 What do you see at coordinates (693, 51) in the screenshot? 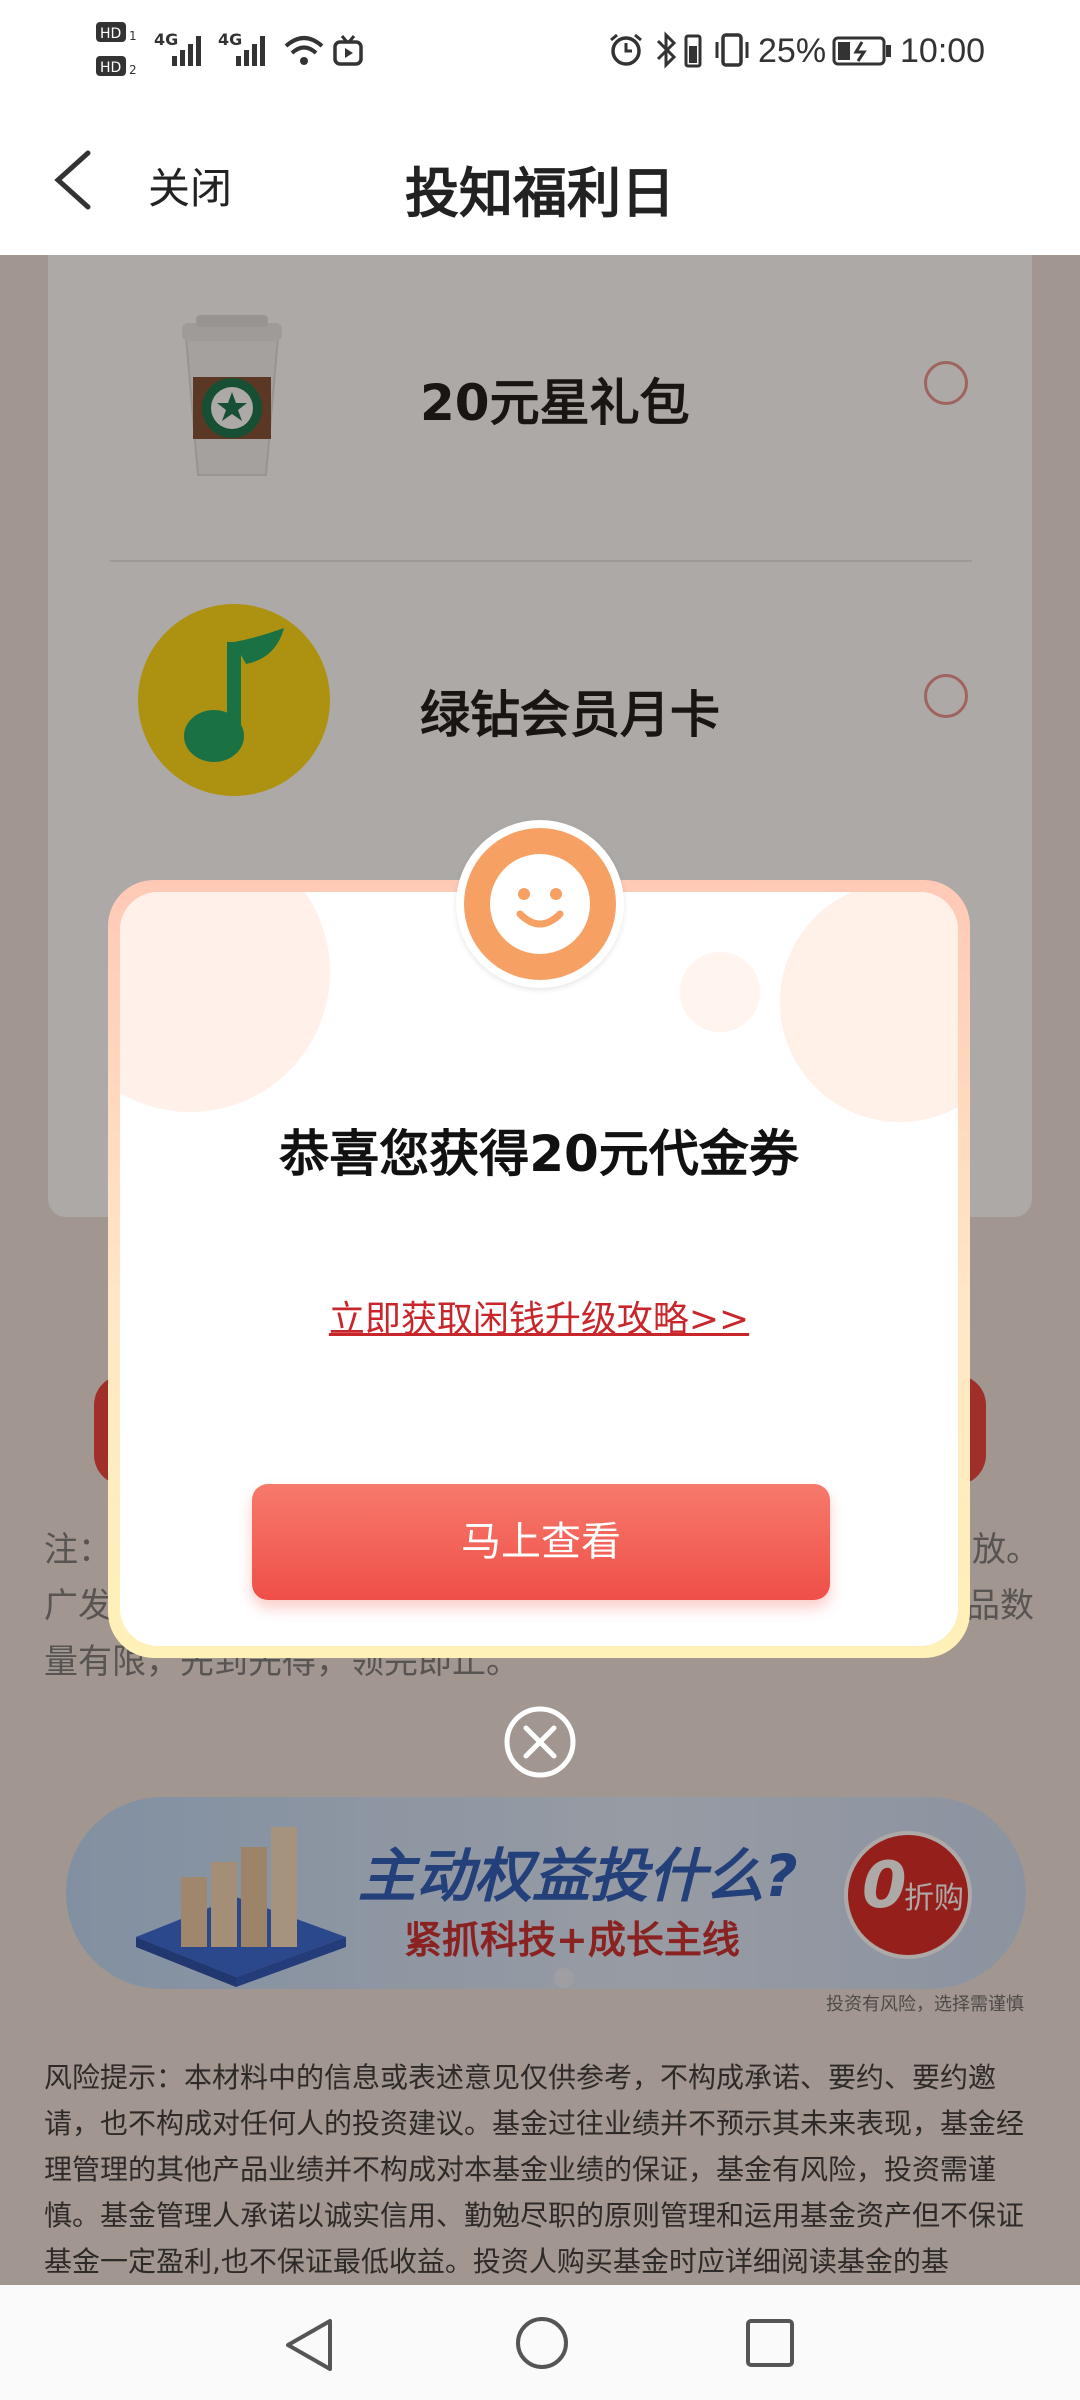
I see `battery-small-icon` at bounding box center [693, 51].